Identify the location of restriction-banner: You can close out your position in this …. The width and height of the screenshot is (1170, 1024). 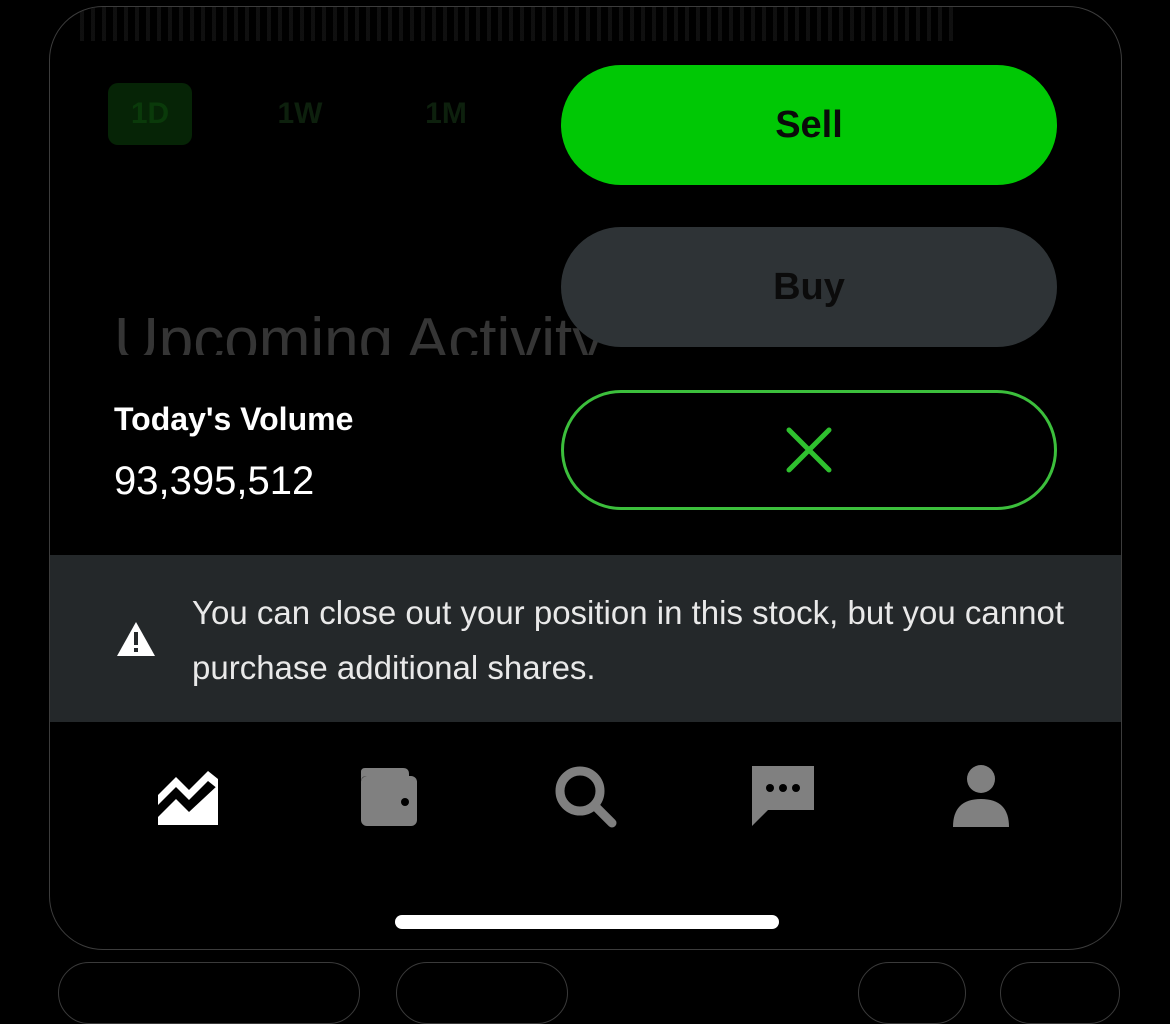
(585, 638).